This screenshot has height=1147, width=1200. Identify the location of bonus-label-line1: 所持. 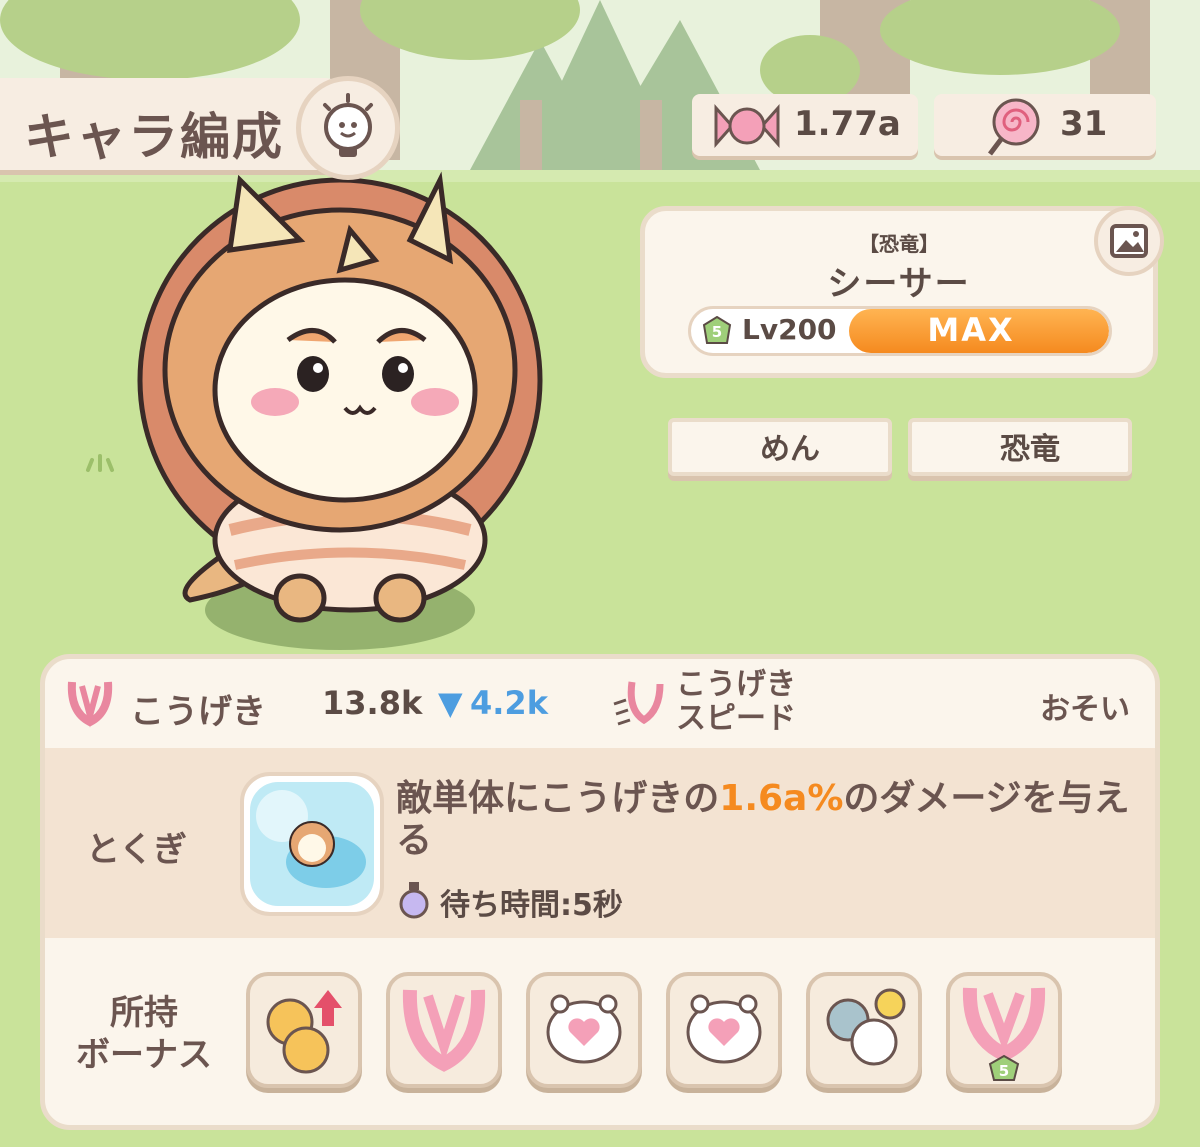
(144, 1013).